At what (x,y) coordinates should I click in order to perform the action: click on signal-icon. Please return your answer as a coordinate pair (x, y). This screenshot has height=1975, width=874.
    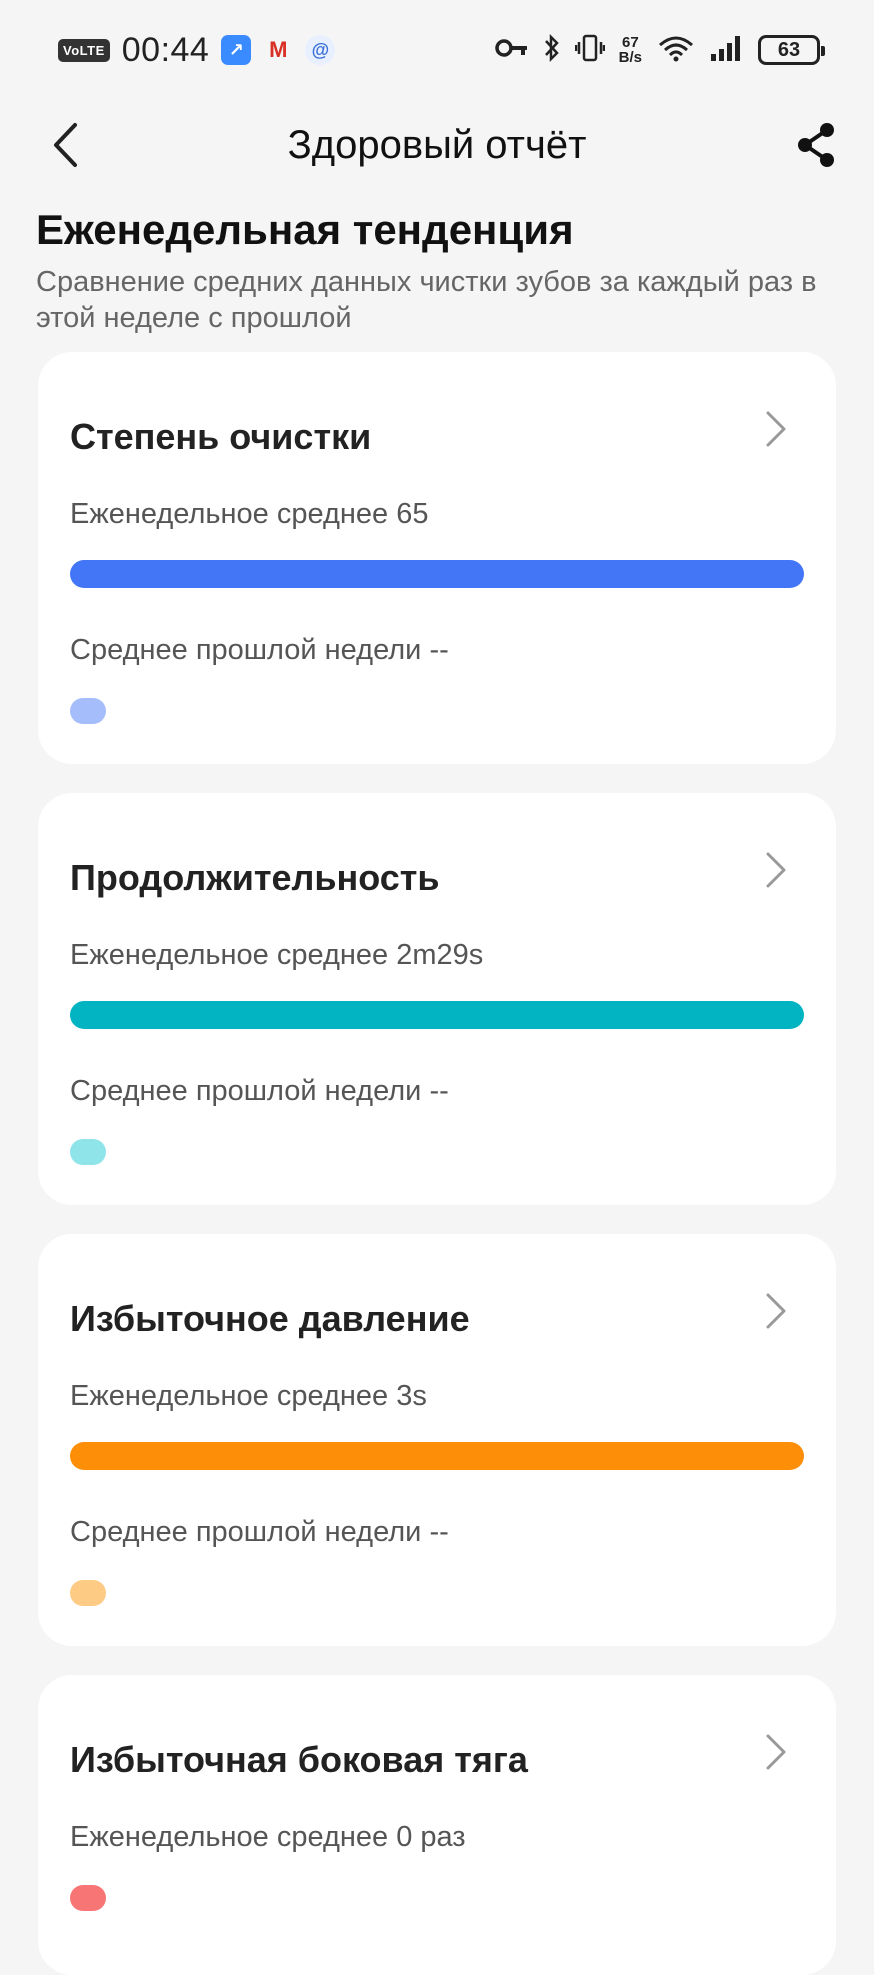
    Looking at the image, I should click on (727, 50).